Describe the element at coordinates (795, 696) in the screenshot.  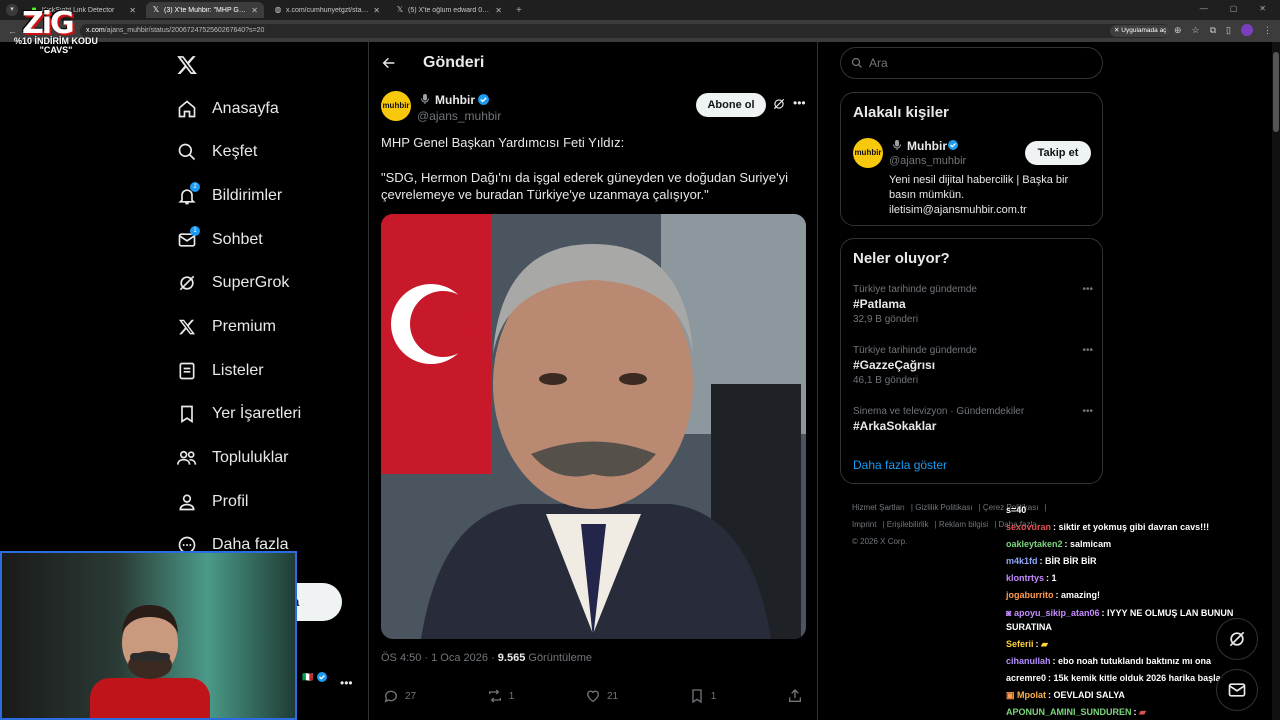
I see `share-button` at that location.